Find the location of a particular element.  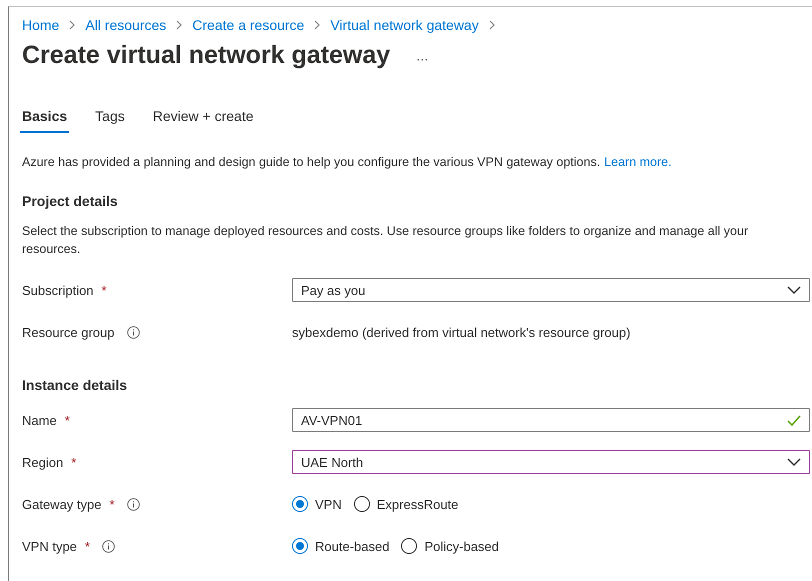

field-label: Resource group is located at coordinates (68, 332).